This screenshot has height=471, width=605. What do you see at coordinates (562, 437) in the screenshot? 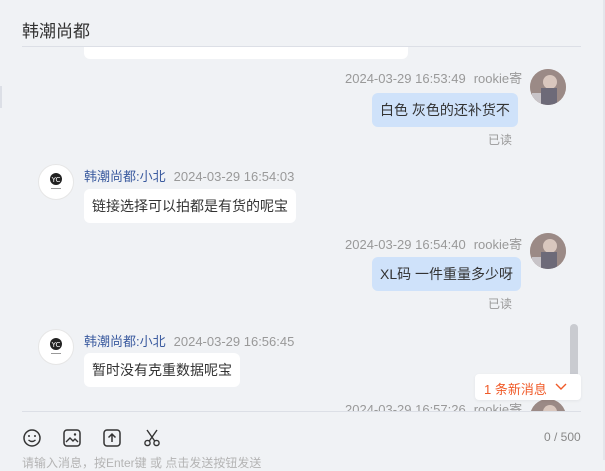
I see `character-counter: 0 / 500` at bounding box center [562, 437].